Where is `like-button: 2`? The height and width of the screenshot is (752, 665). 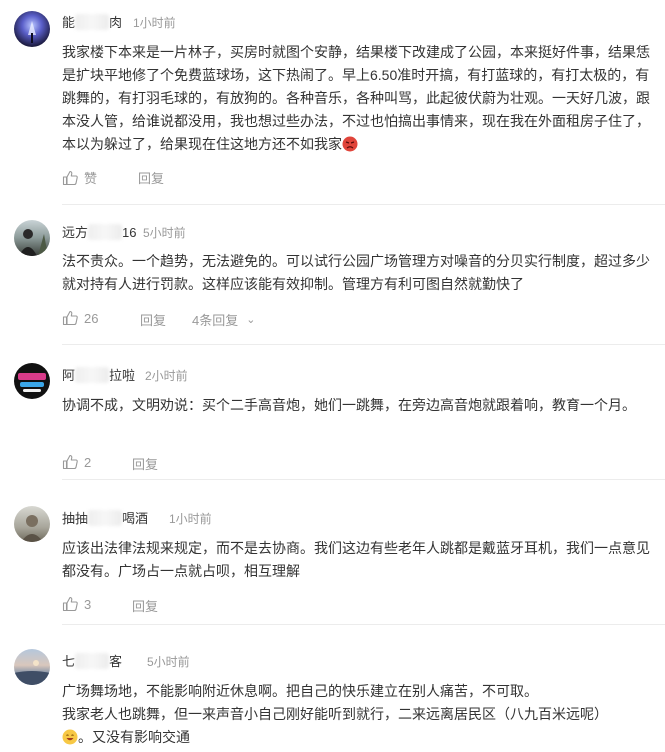 like-button: 2 is located at coordinates (76, 462).